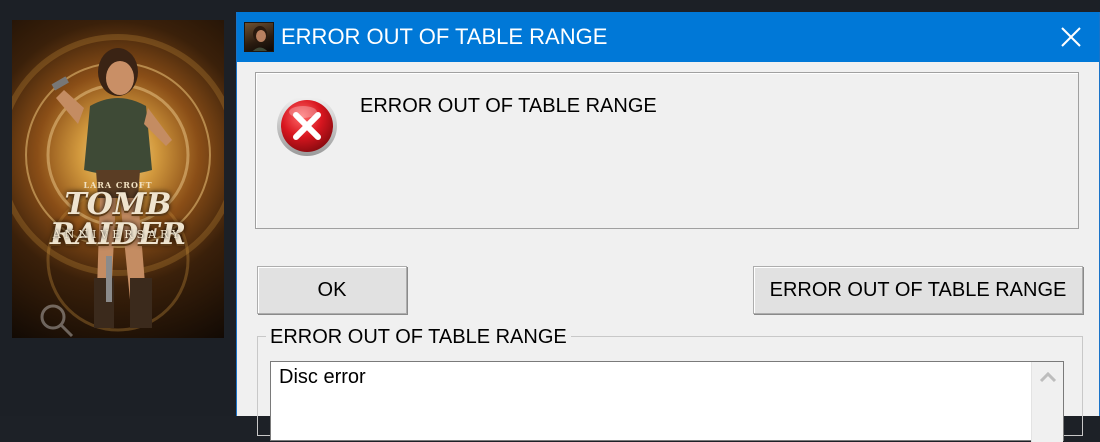 The height and width of the screenshot is (442, 1100). I want to click on scroll-up-button, so click(1048, 377).